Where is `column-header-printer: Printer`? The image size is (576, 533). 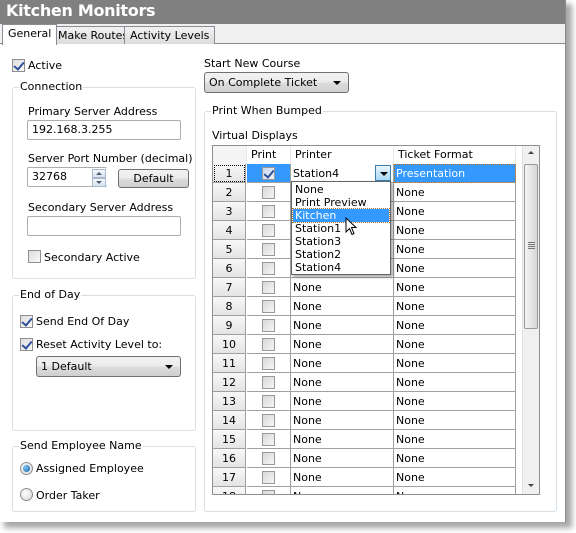 column-header-printer: Printer is located at coordinates (342, 155).